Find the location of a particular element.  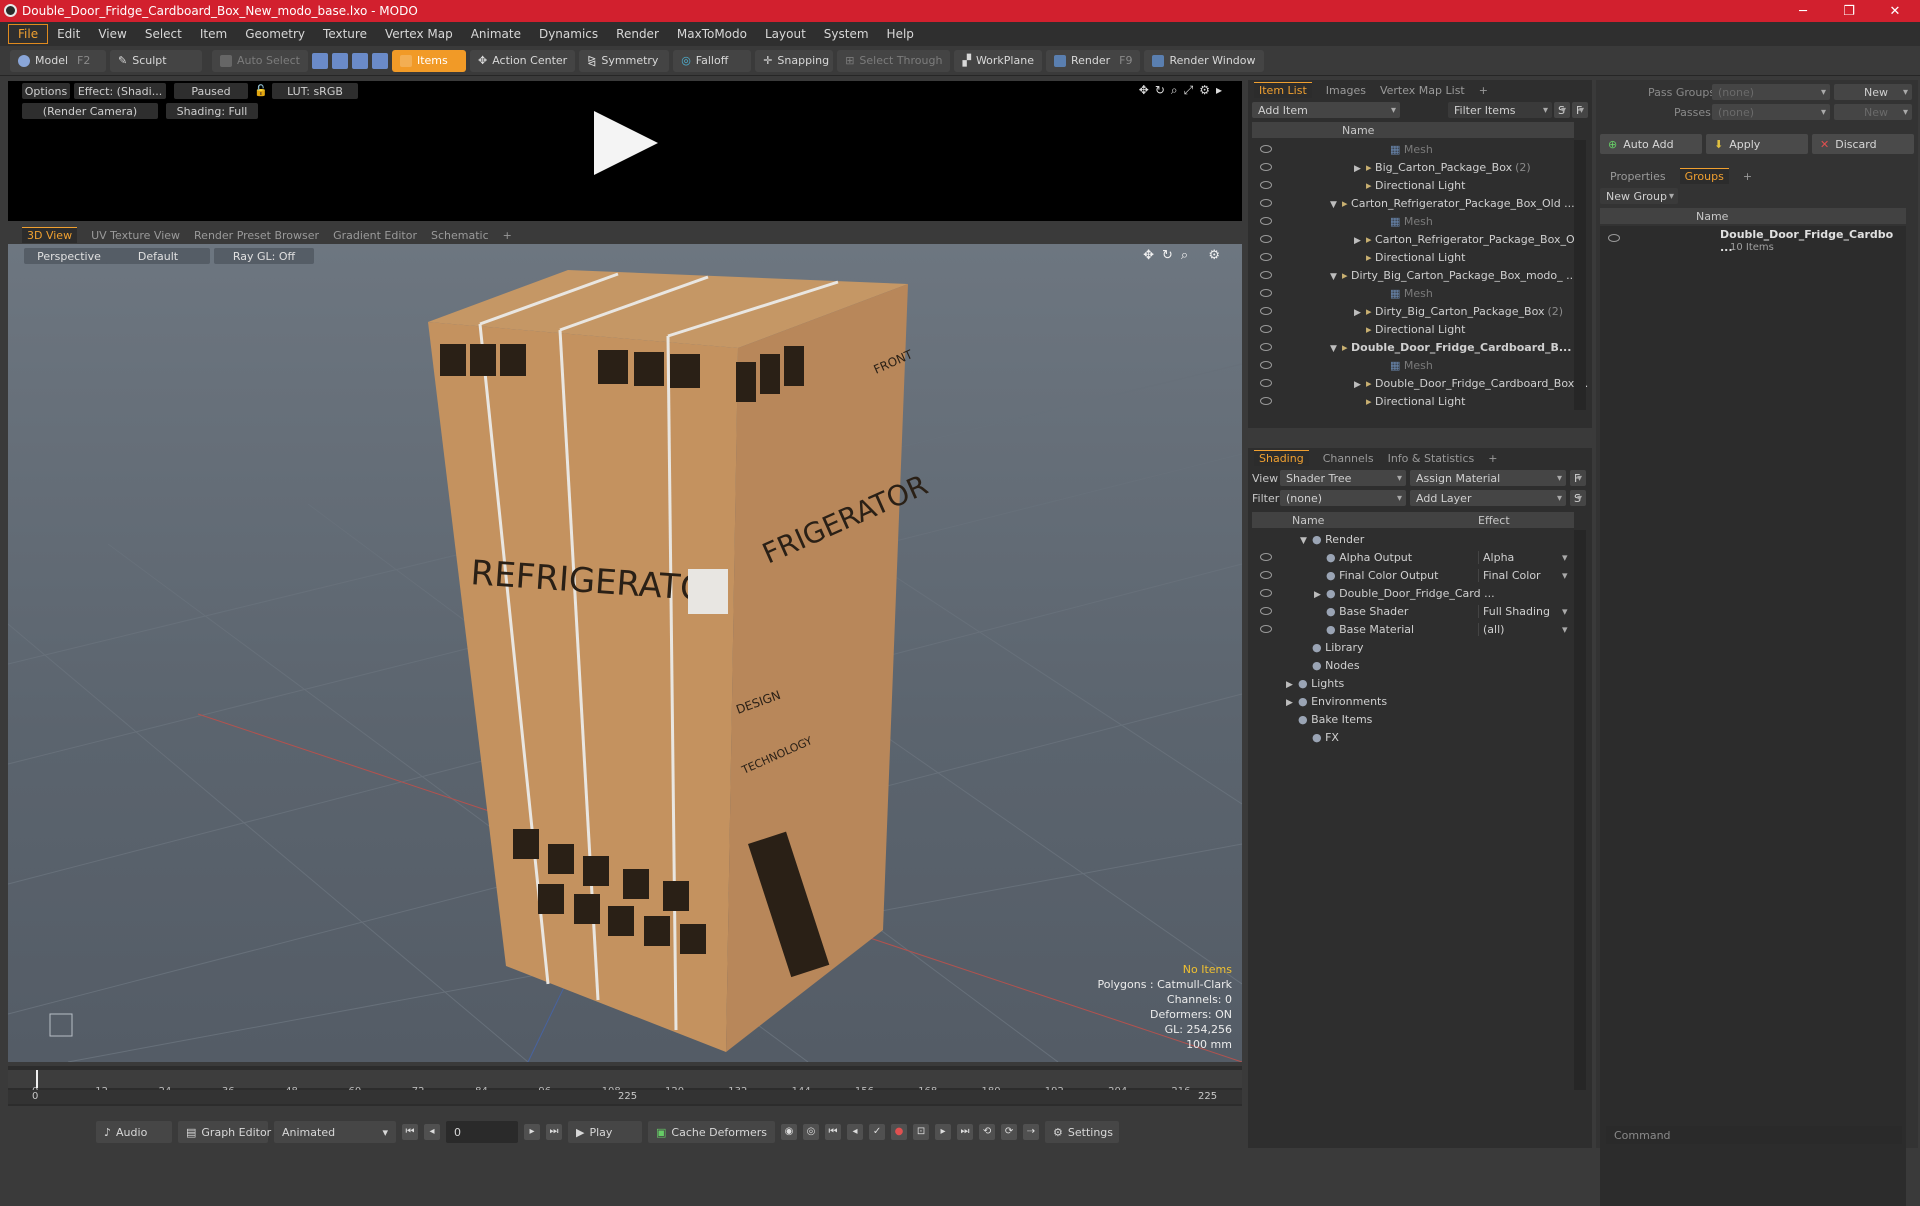

menu-geometry: Geometry is located at coordinates (275, 34).